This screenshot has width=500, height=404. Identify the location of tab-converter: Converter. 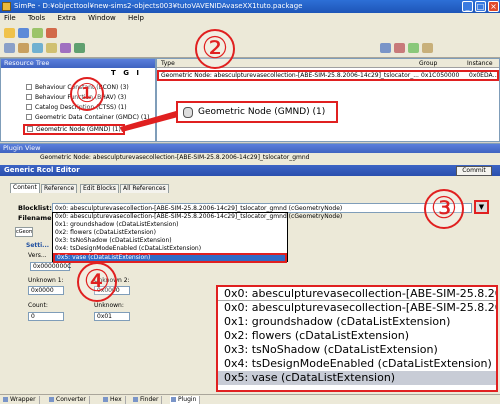
(69, 400).